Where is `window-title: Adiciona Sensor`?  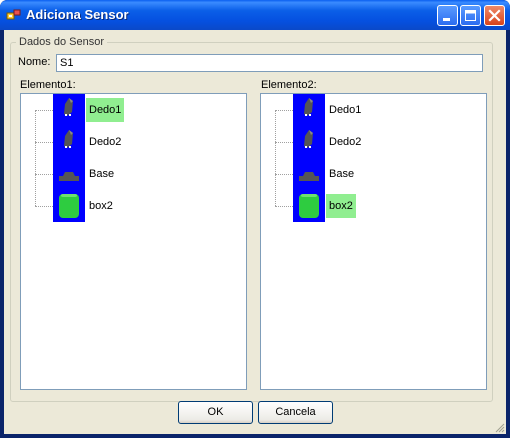
window-title: Adiciona Sensor is located at coordinates (77, 14).